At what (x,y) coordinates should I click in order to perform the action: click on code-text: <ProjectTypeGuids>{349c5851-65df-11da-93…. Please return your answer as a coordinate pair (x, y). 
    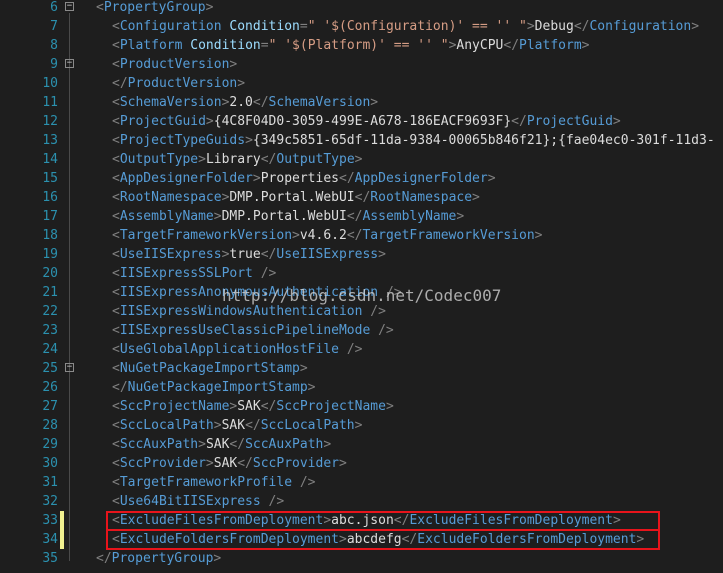
    Looking at the image, I should click on (413, 140).